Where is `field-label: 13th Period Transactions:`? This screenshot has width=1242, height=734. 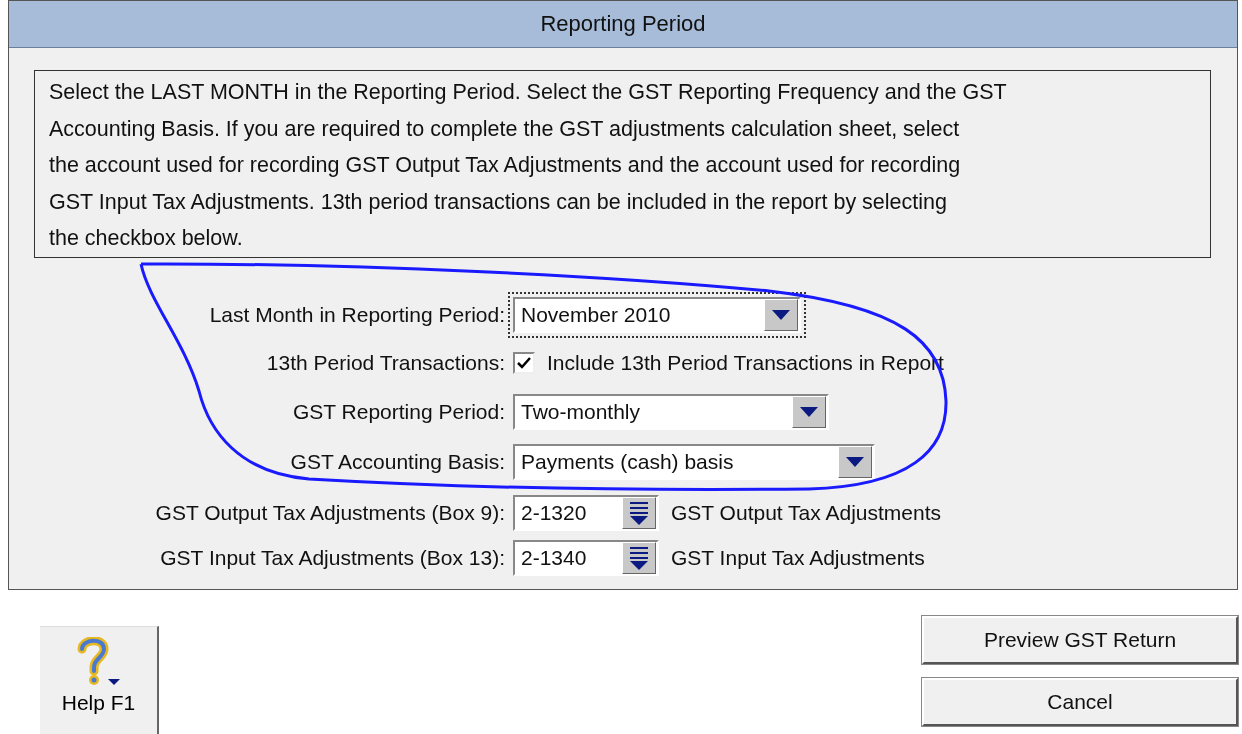
field-label: 13th Period Transactions: is located at coordinates (385, 362).